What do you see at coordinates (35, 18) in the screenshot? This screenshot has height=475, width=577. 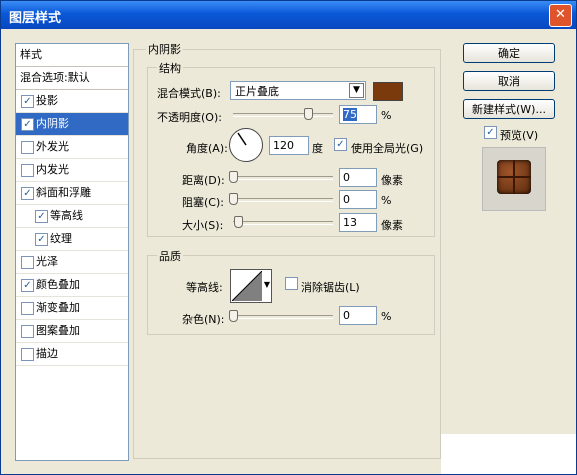 I see `dialog-title: 图层样式` at bounding box center [35, 18].